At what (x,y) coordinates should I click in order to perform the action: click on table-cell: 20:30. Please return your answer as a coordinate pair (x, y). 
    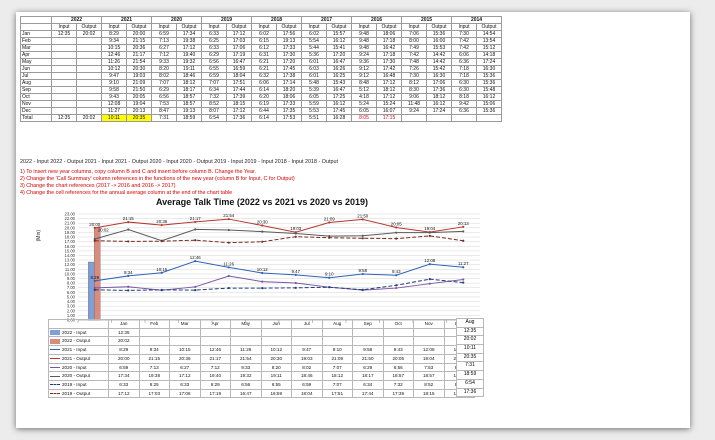
    Looking at the image, I should click on (139, 69).